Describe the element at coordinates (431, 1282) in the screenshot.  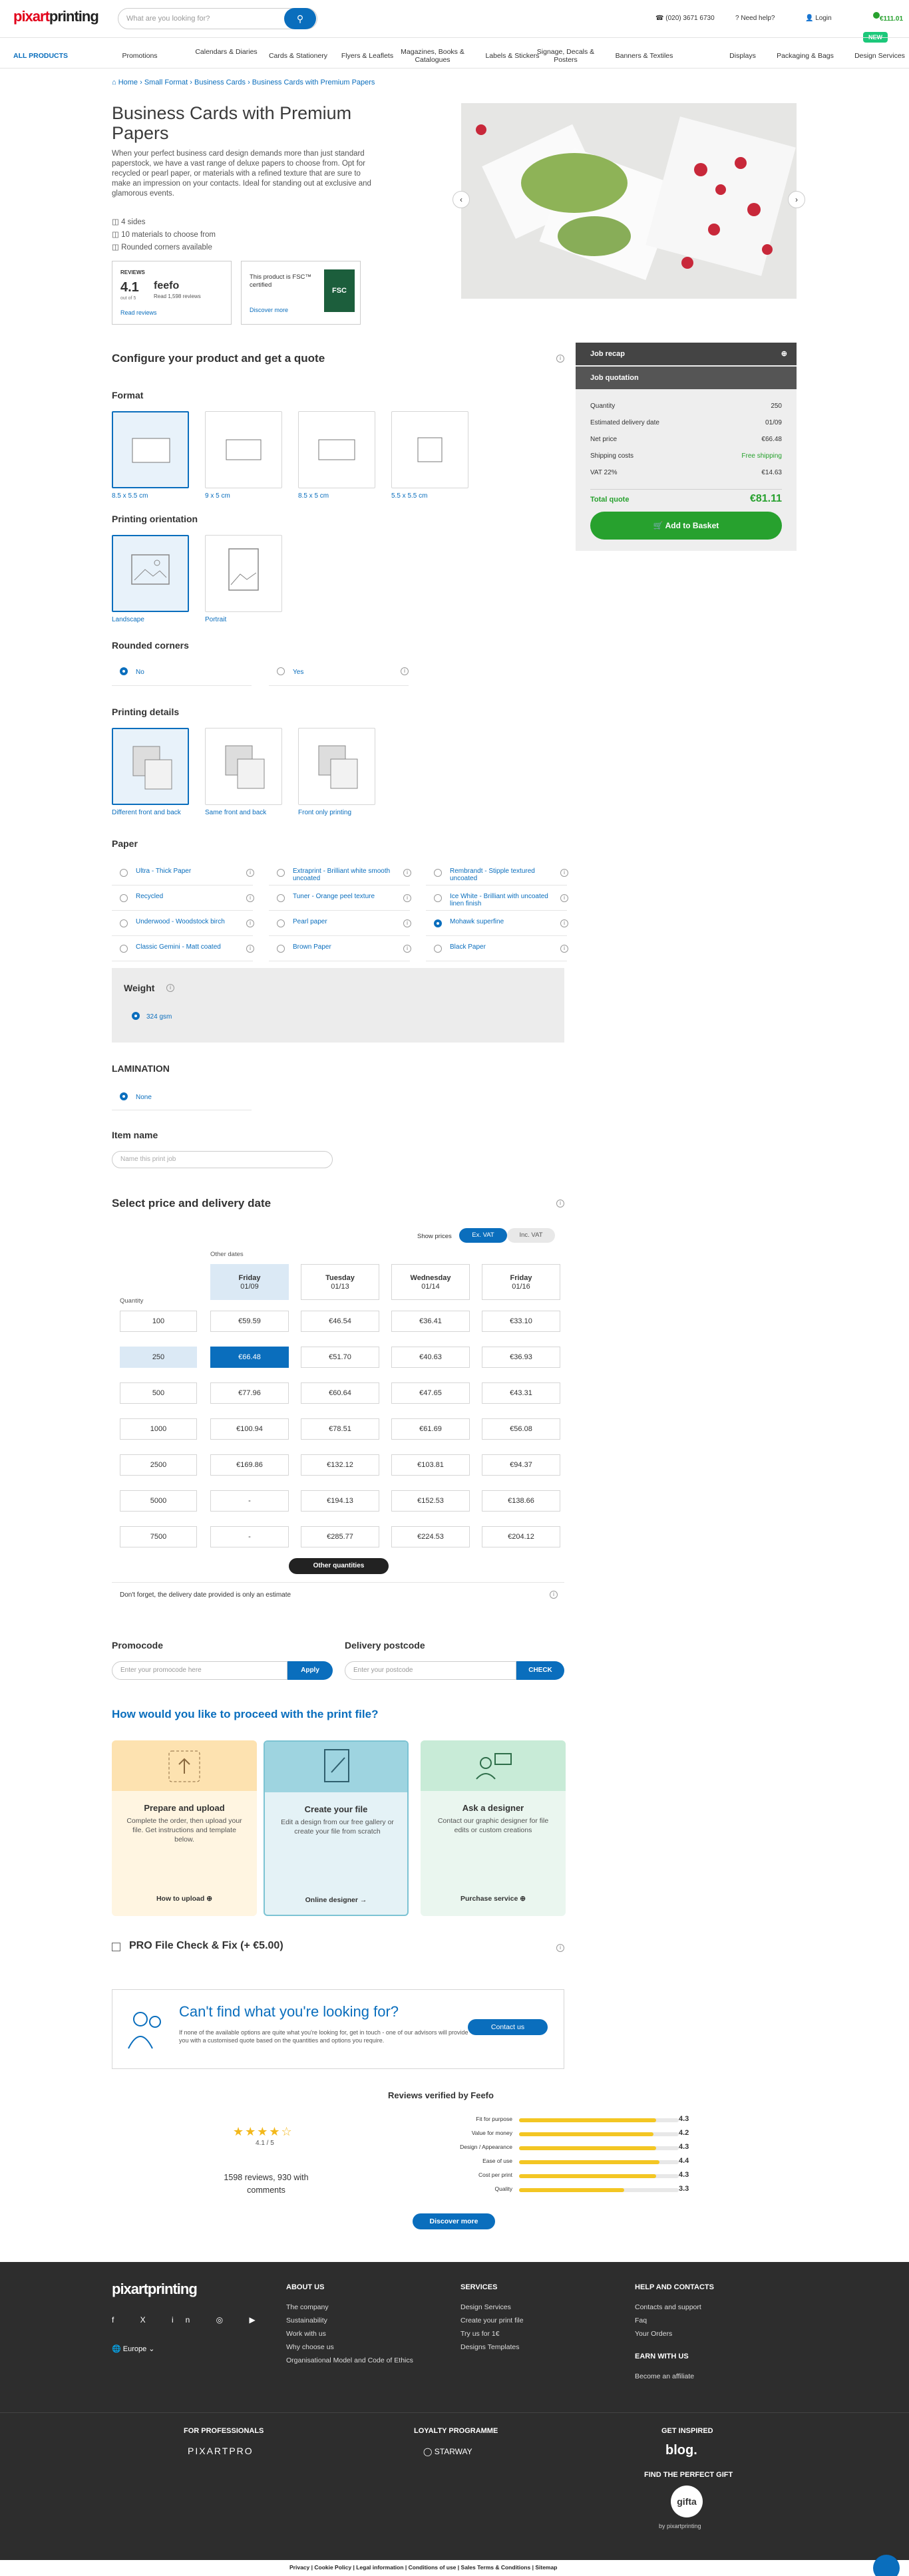
I see `delivery-day-header: Wednesday 01/14` at that location.